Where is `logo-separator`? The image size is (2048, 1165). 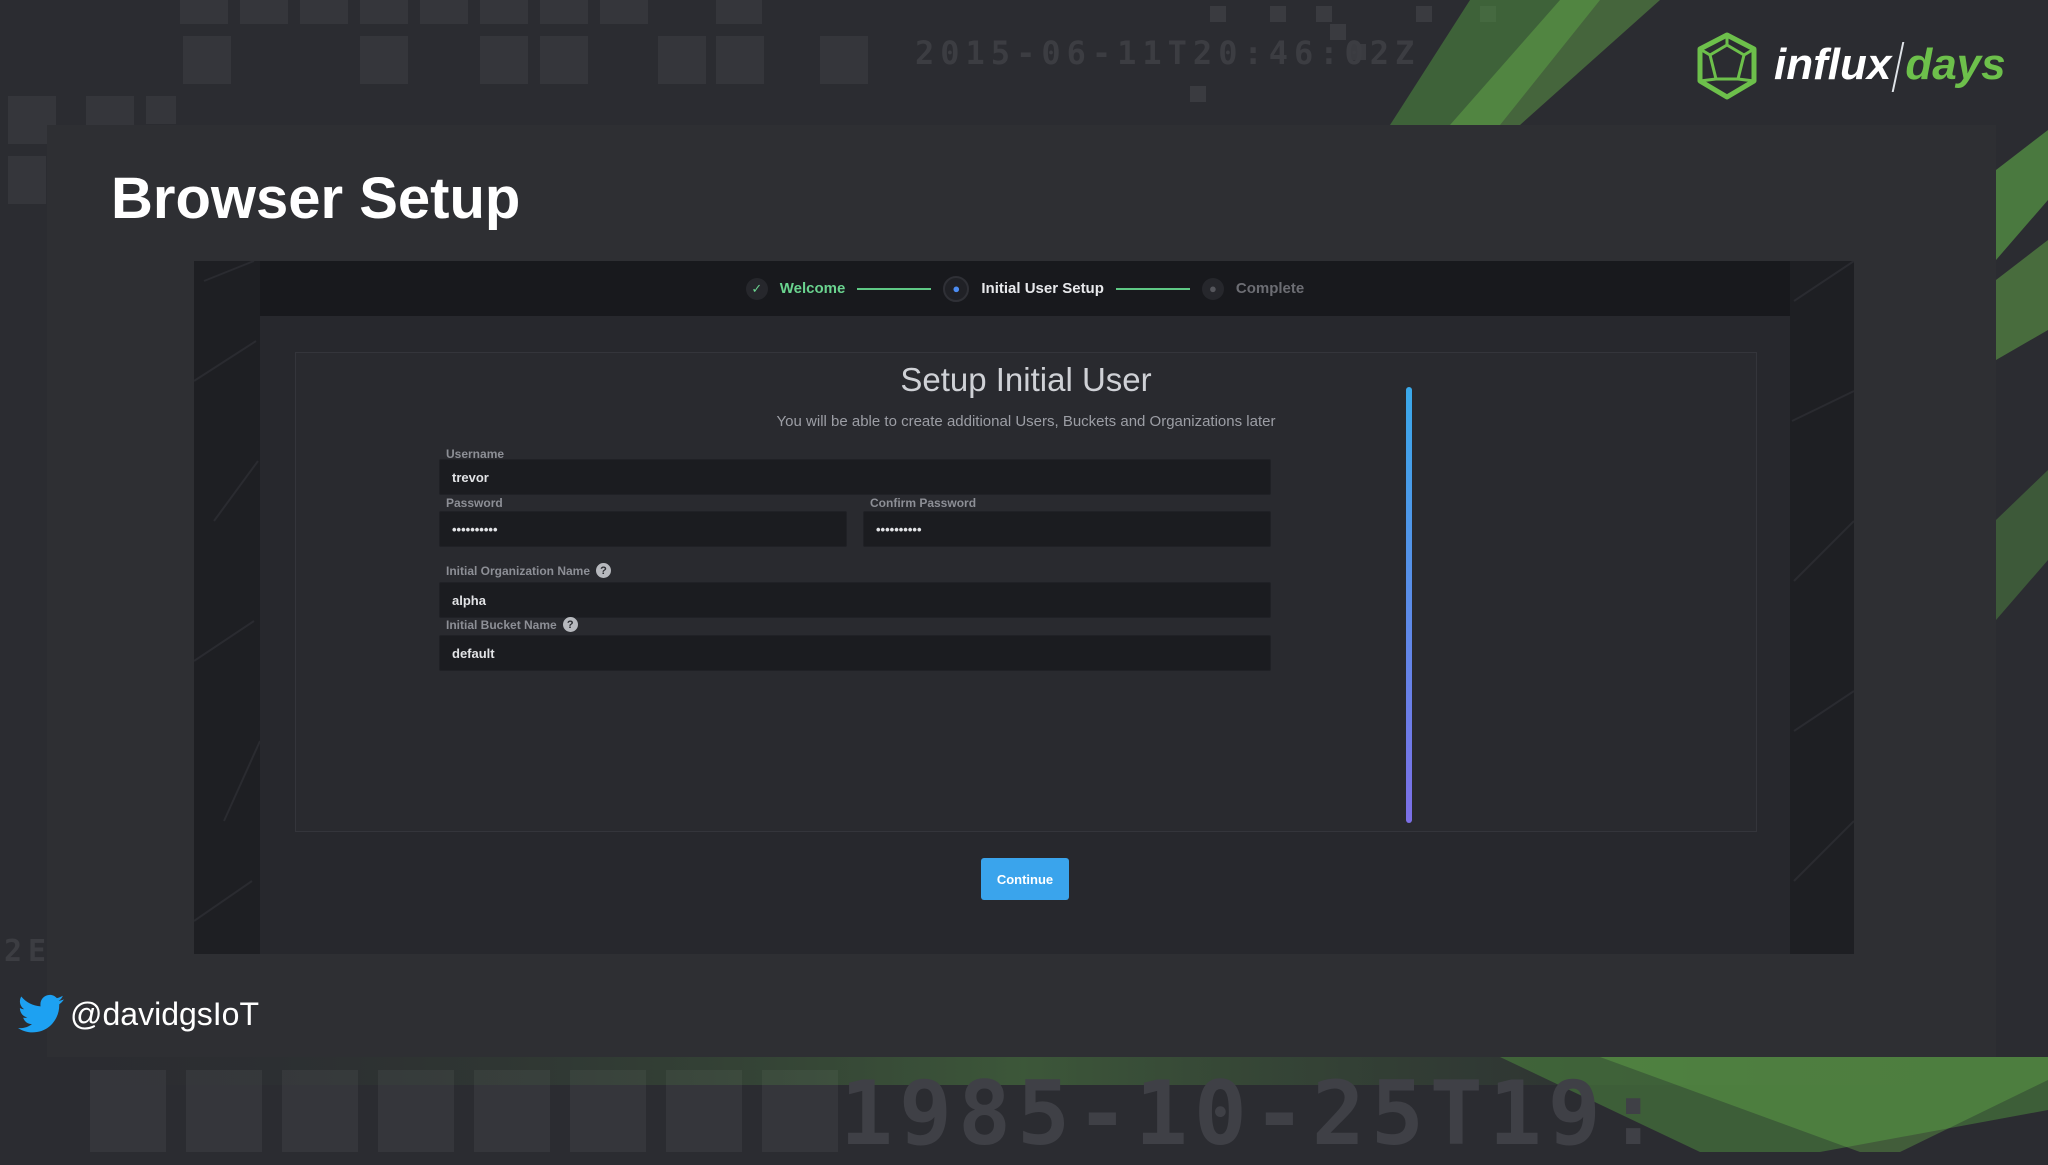
logo-separator is located at coordinates (1898, 67).